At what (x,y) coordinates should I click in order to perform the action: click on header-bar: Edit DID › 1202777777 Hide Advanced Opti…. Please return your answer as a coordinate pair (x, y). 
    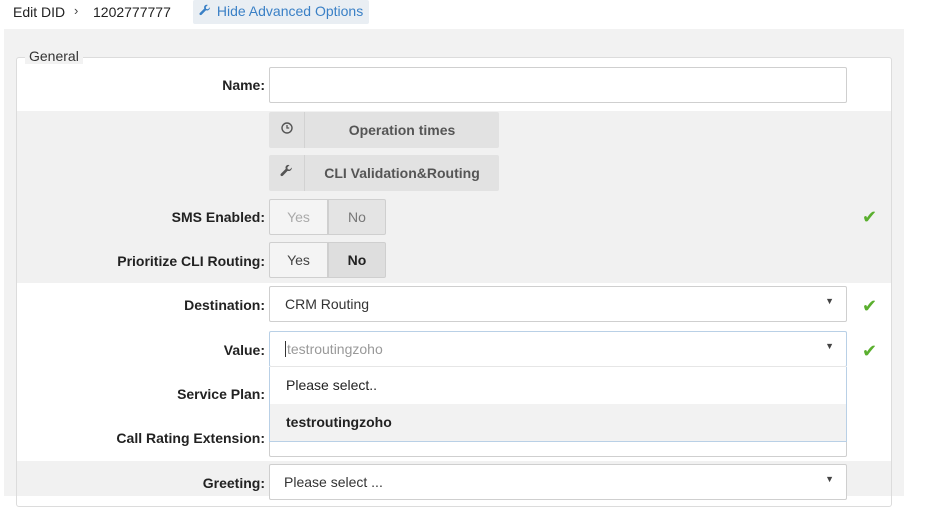
    Looking at the image, I should click on (473, 13).